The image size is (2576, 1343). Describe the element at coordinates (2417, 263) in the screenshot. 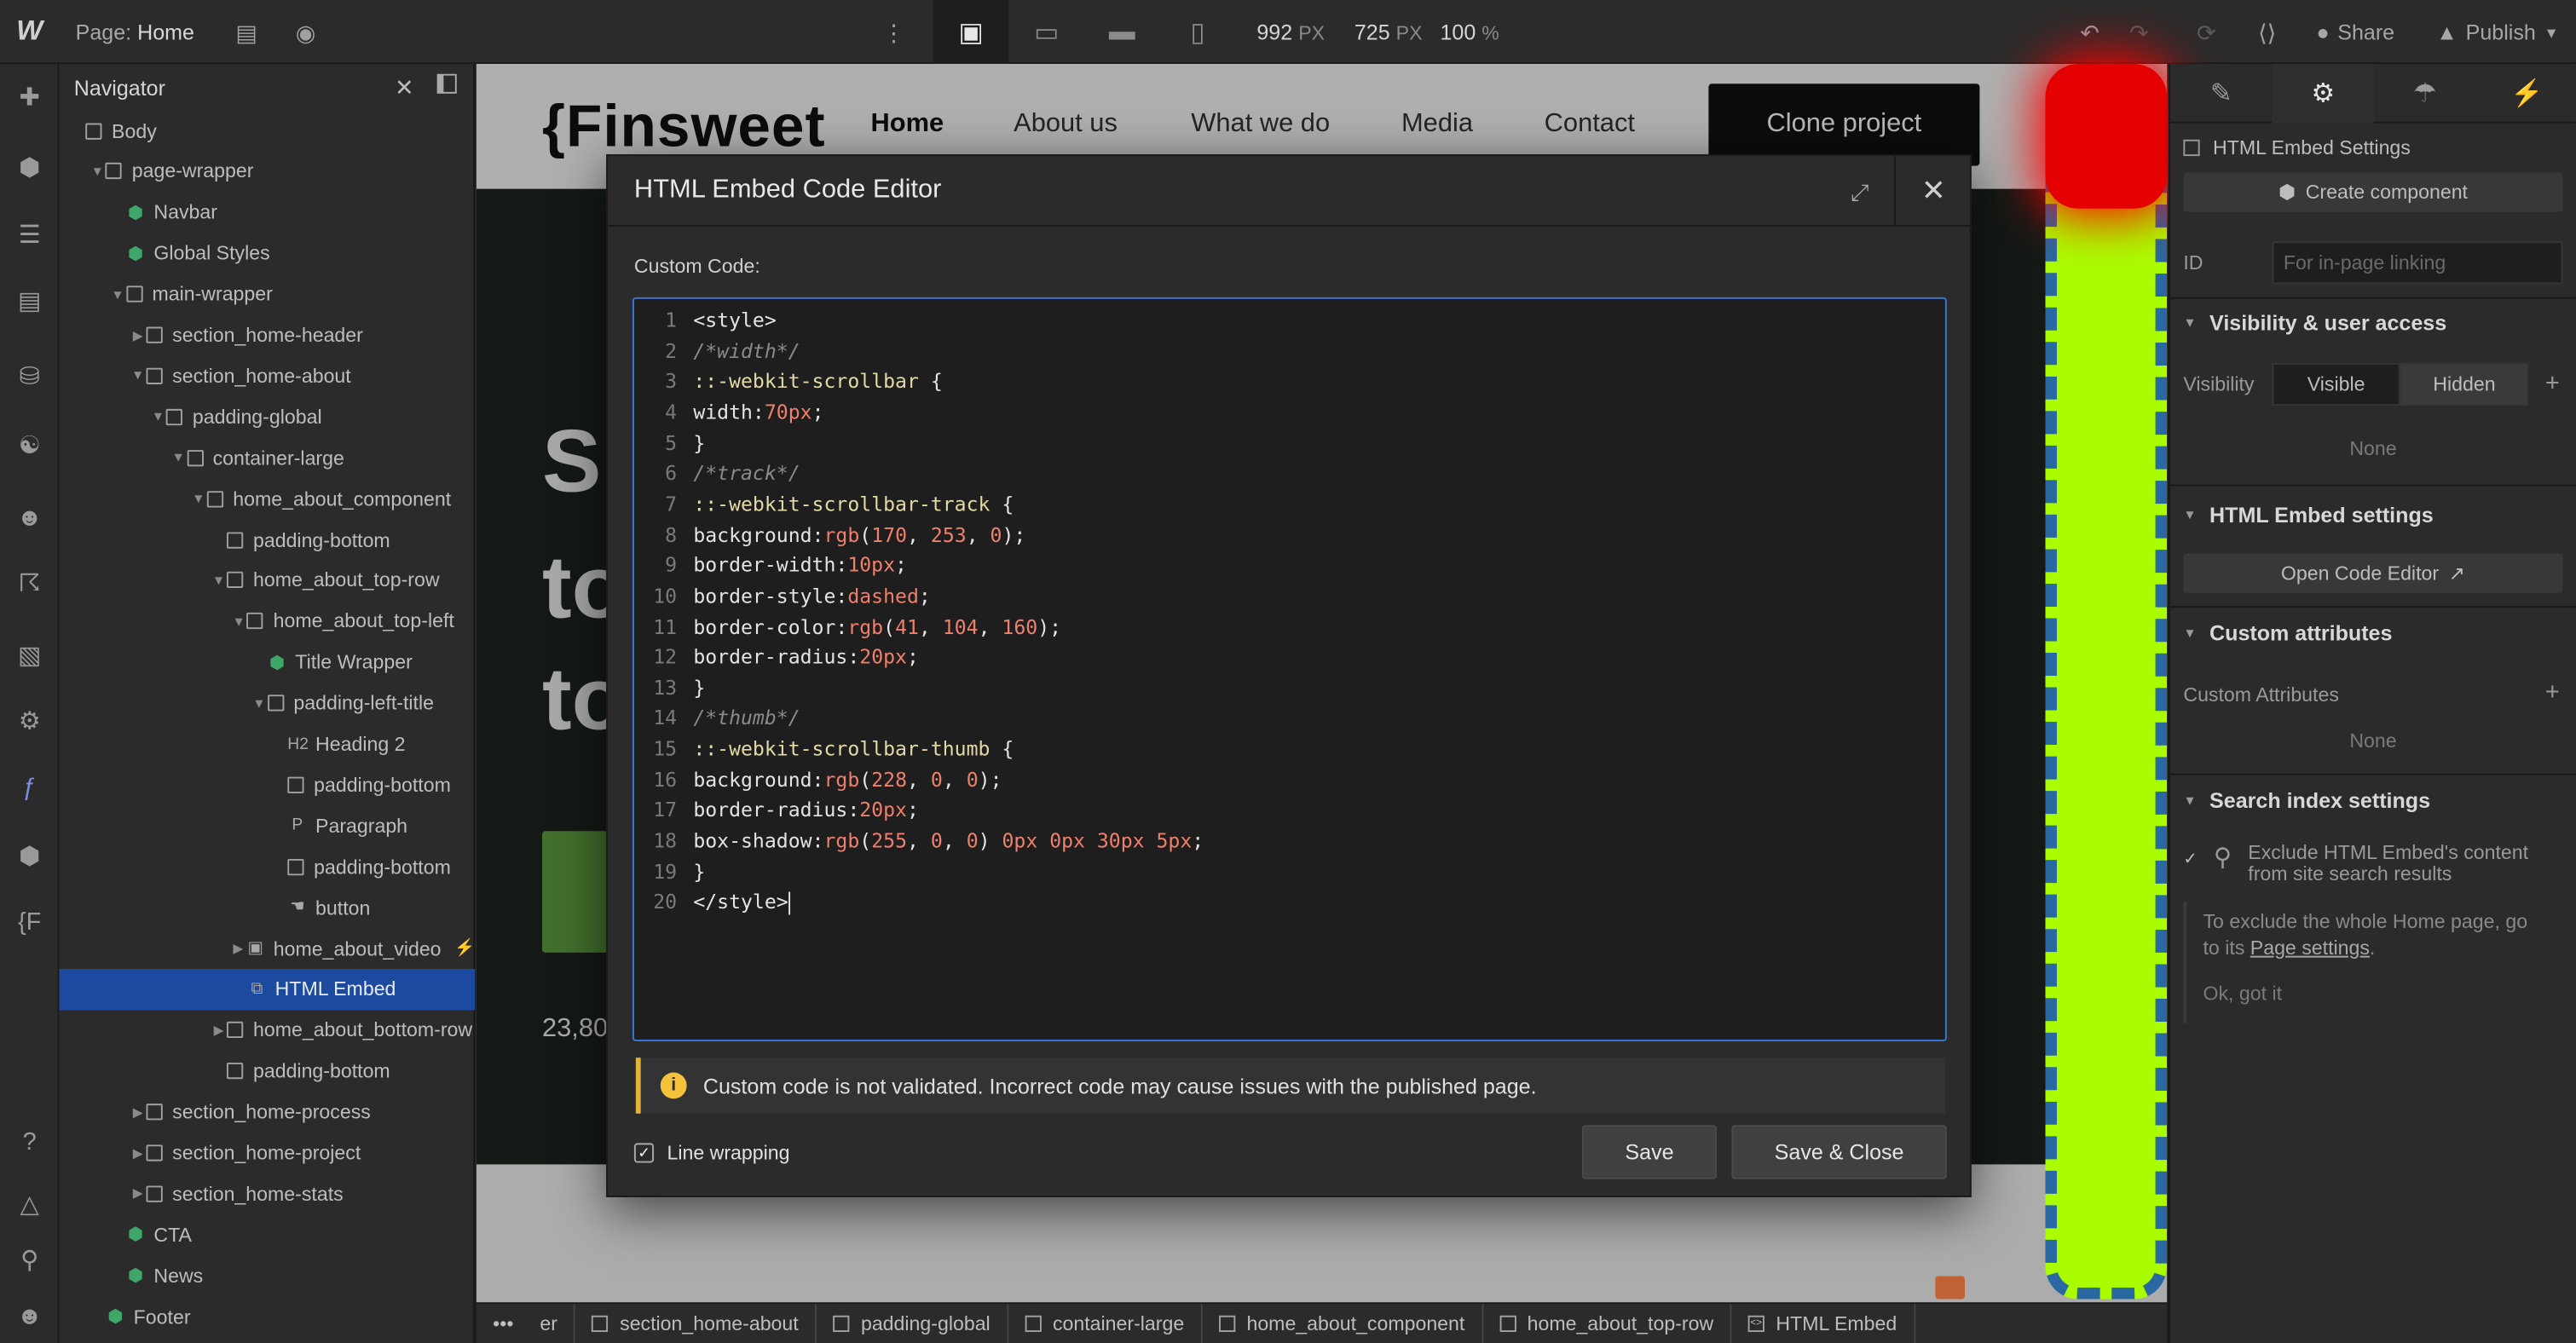

I see `id-input: For in-page linking` at that location.